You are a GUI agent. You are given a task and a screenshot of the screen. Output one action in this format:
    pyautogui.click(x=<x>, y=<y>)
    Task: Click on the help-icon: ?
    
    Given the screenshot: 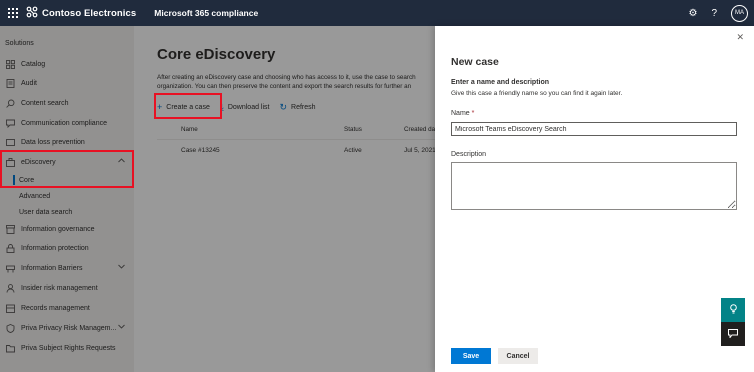 What is the action you would take?
    pyautogui.click(x=714, y=13)
    